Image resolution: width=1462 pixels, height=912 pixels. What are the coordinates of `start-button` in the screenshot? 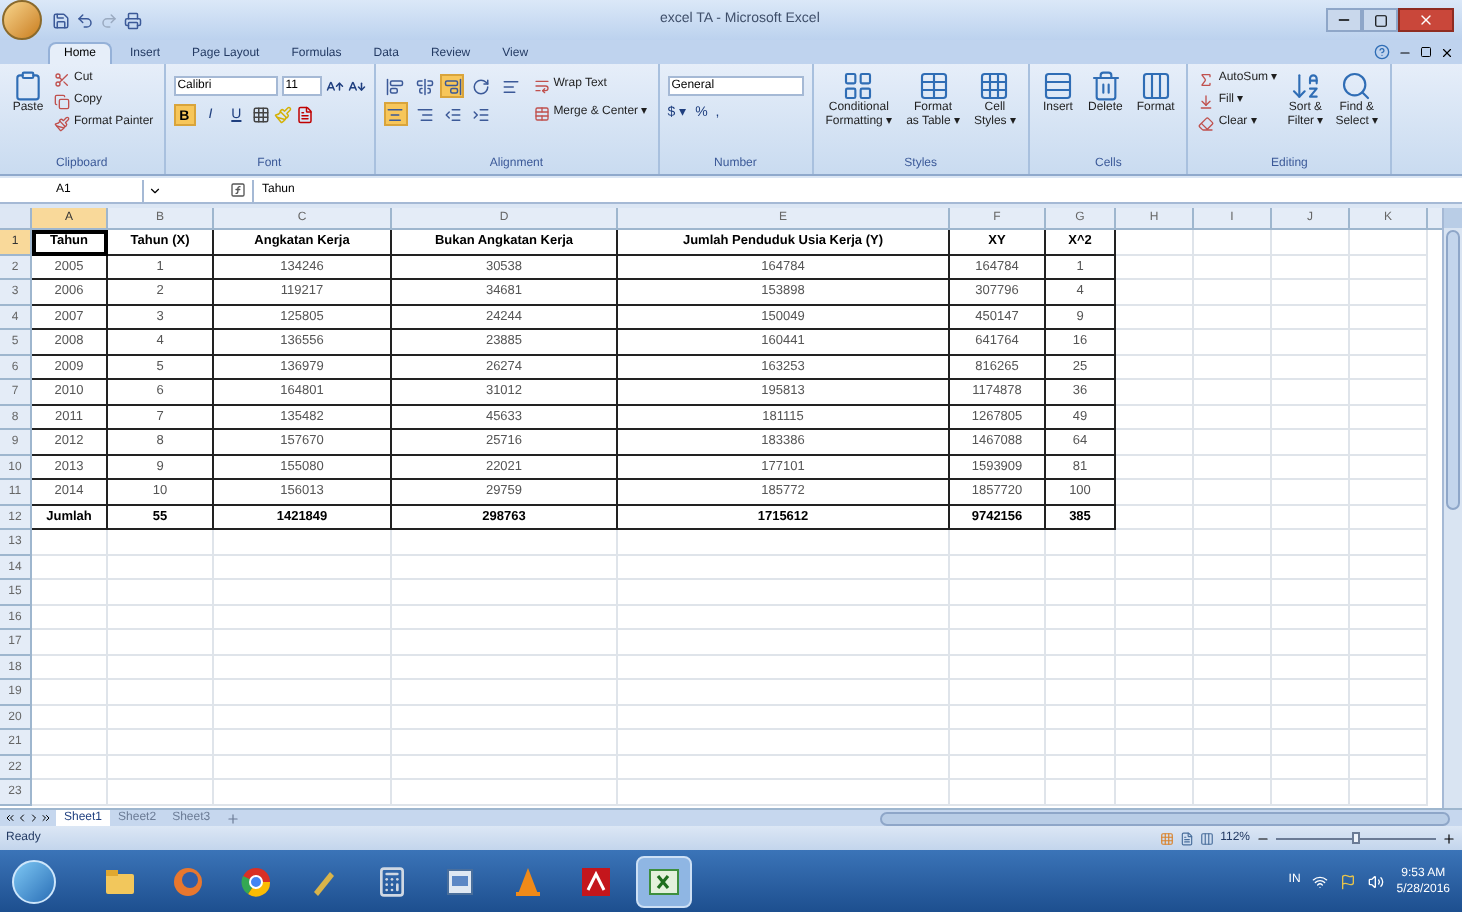 It's located at (34, 881).